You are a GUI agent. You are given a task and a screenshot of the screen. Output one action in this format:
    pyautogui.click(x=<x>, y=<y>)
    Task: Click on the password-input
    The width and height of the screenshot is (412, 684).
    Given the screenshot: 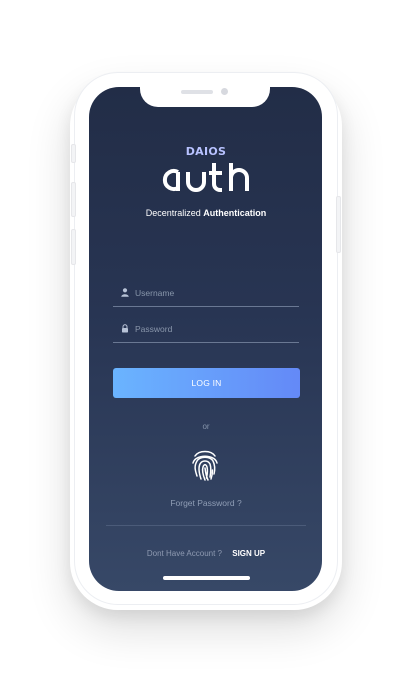 What is the action you would take?
    pyautogui.click(x=213, y=329)
    